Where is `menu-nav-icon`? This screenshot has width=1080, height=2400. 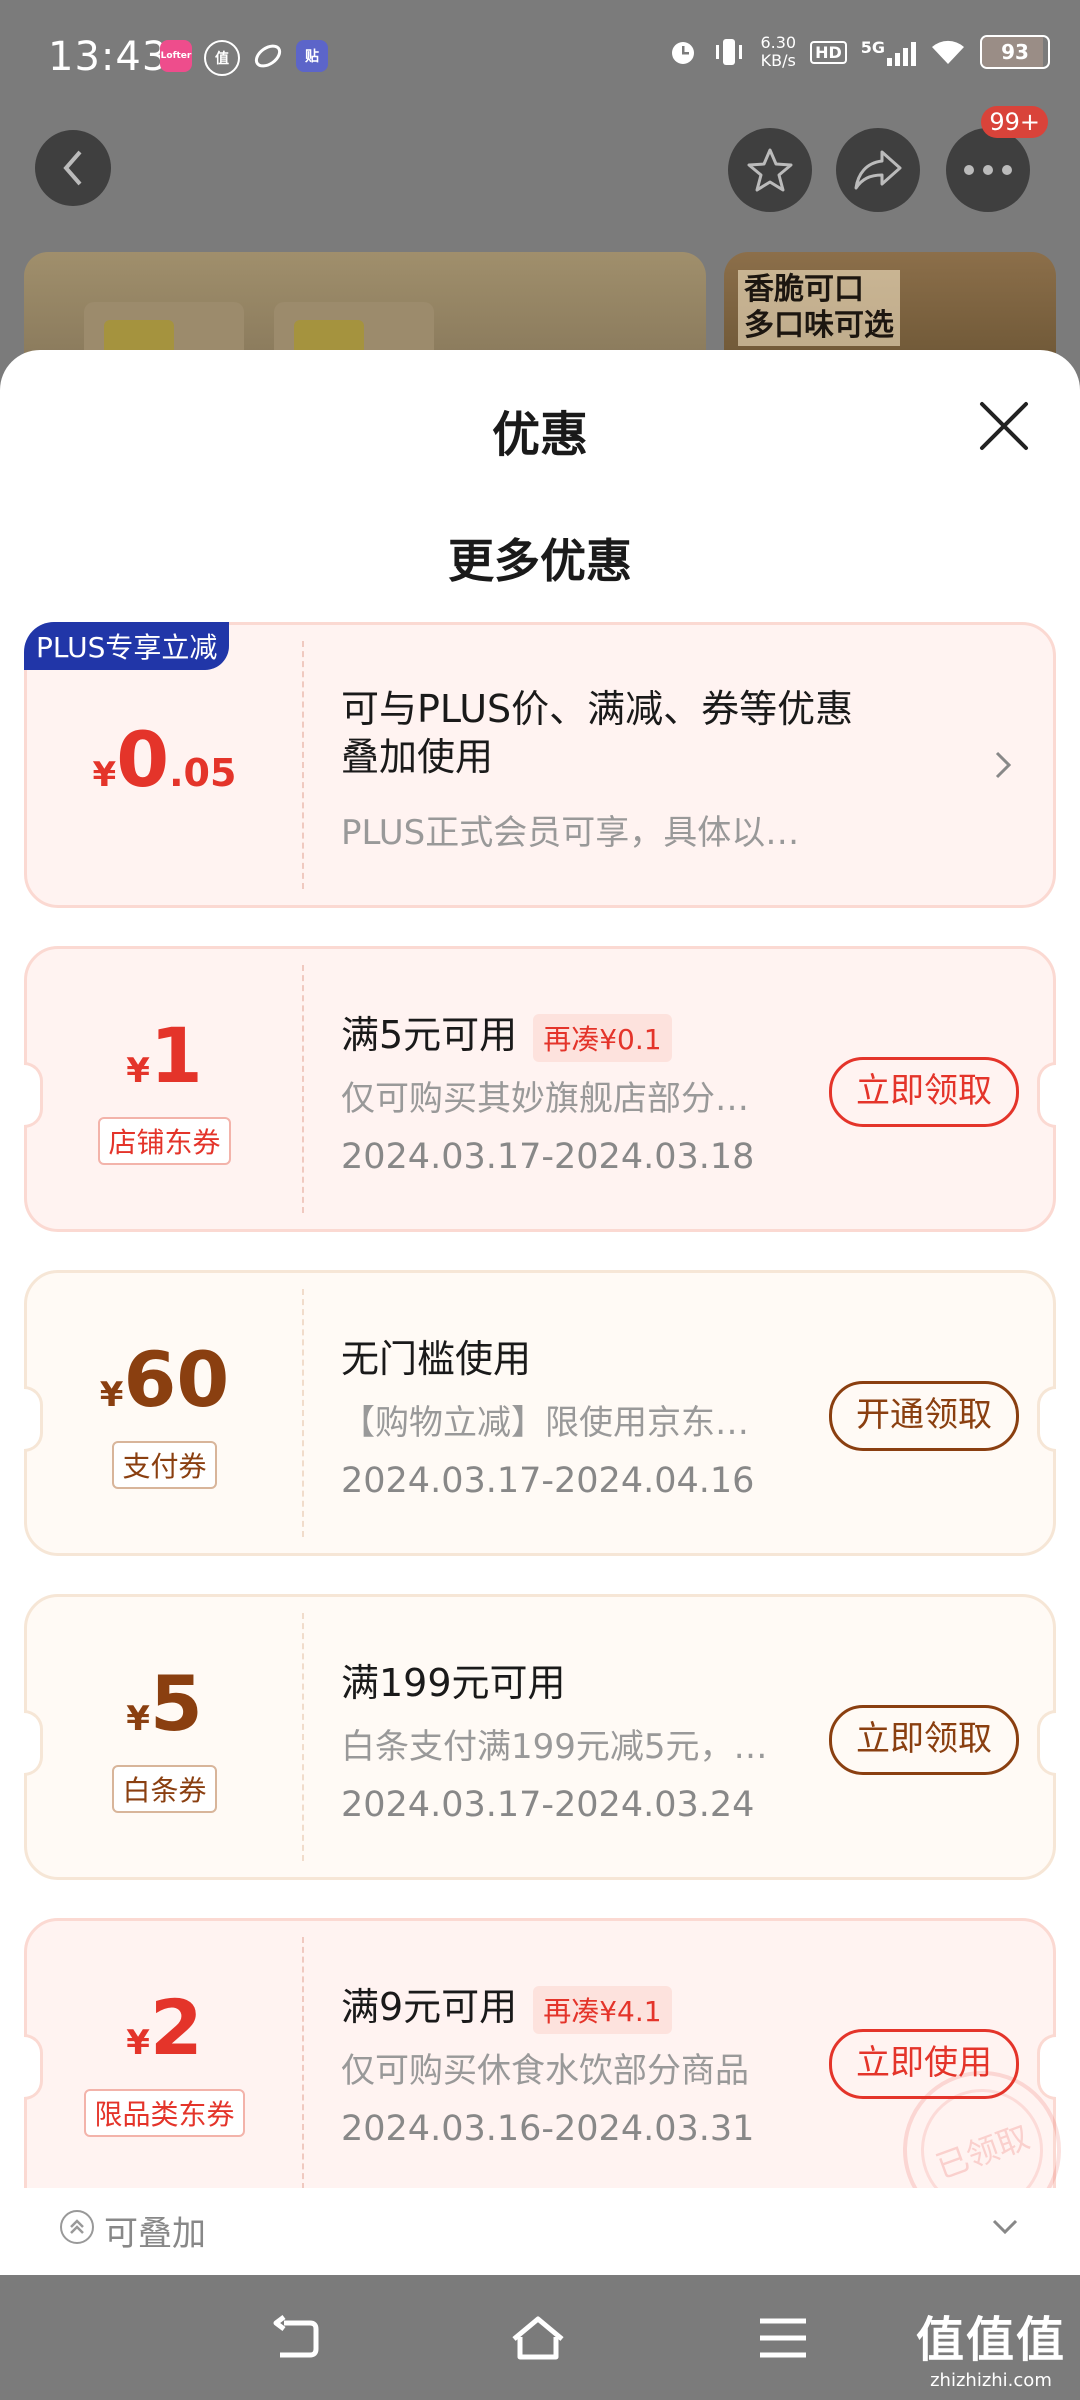 menu-nav-icon is located at coordinates (783, 2338).